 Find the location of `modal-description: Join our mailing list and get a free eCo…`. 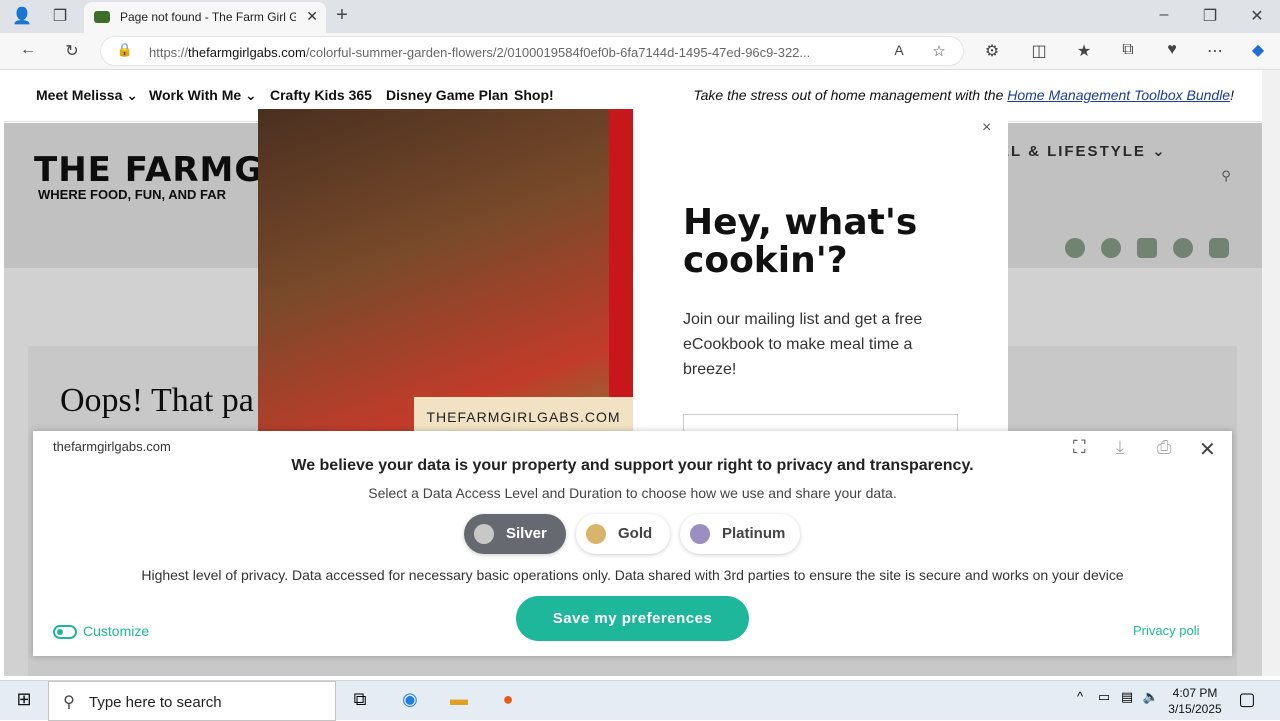

modal-description: Join our mailing list and get a free eCo… is located at coordinates (803, 344).